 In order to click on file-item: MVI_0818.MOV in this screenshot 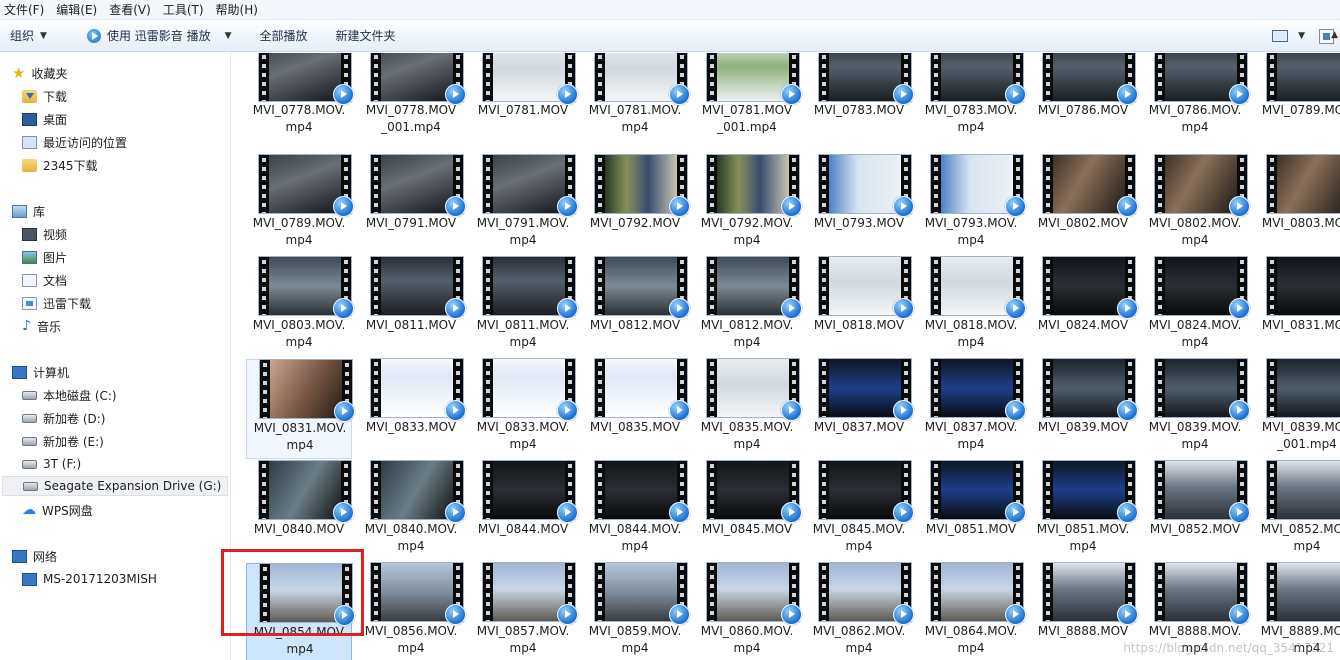, I will do `click(860, 307)`.